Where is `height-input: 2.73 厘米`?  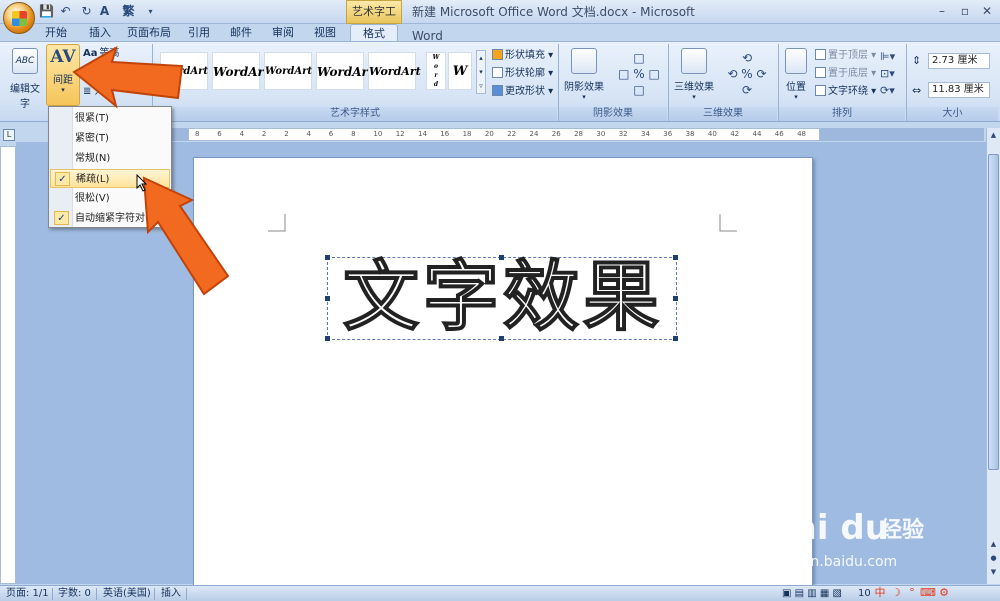 height-input: 2.73 厘米 is located at coordinates (959, 61).